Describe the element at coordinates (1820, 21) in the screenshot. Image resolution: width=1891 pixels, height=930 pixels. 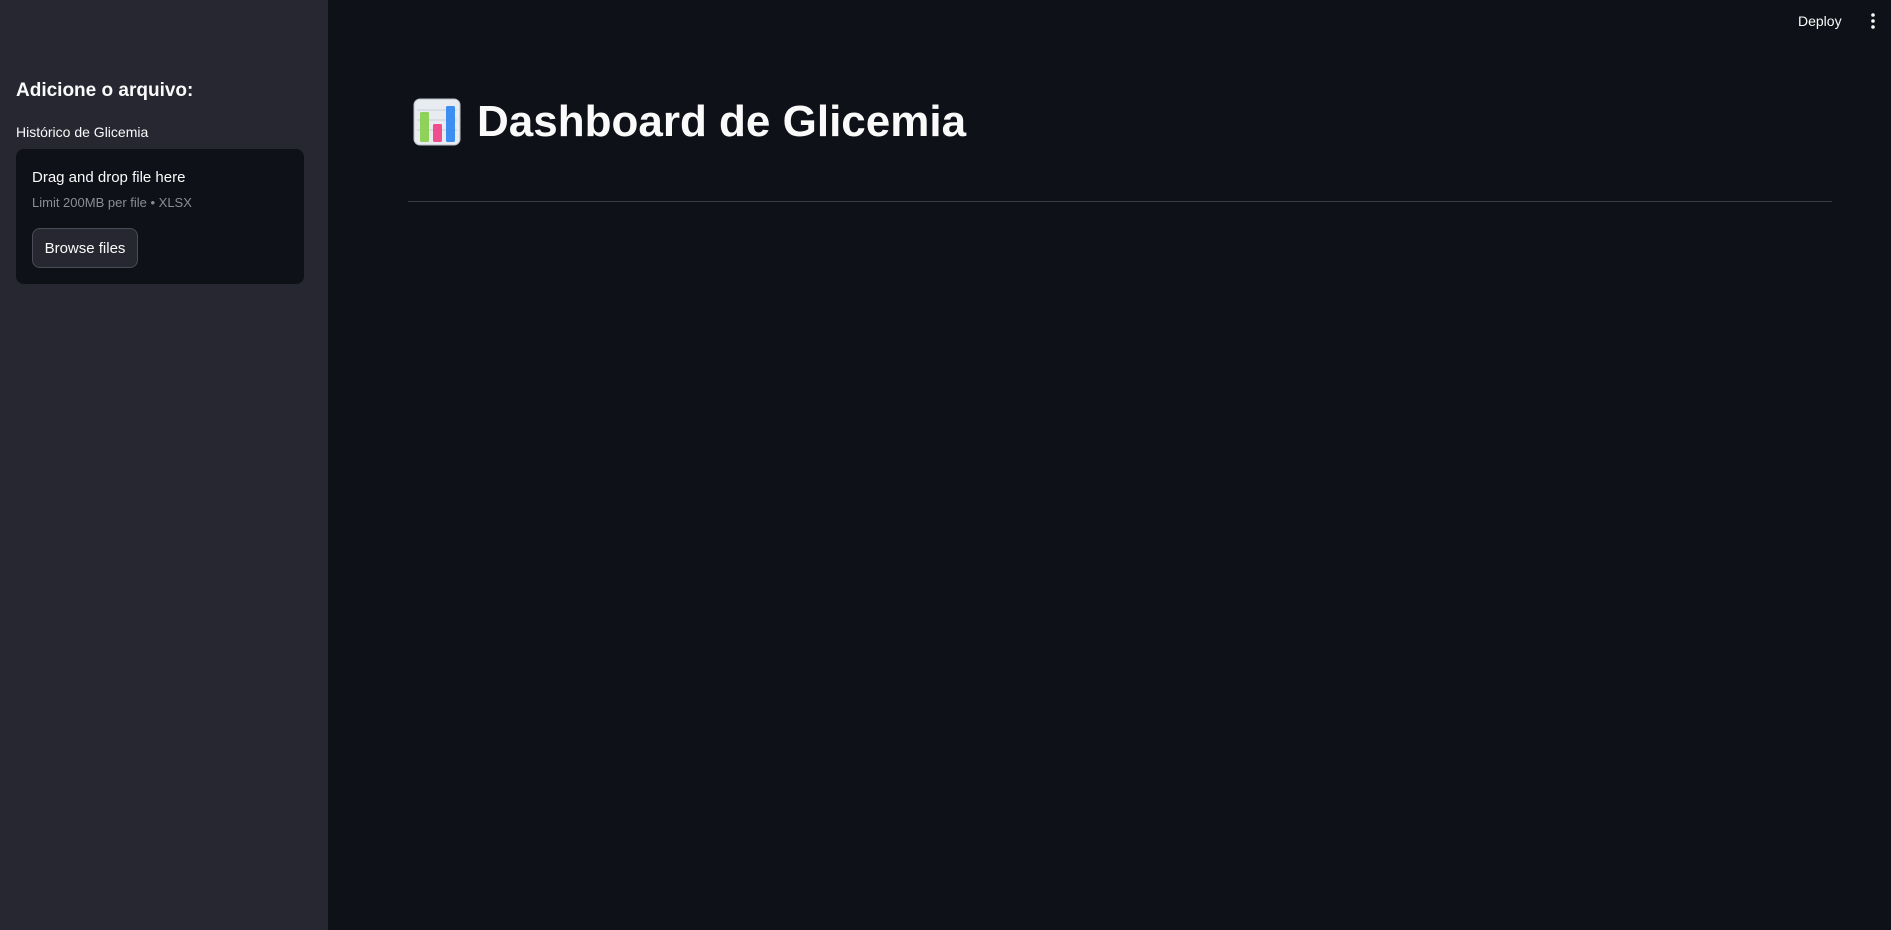
I see `deploy-button: Deploy` at that location.